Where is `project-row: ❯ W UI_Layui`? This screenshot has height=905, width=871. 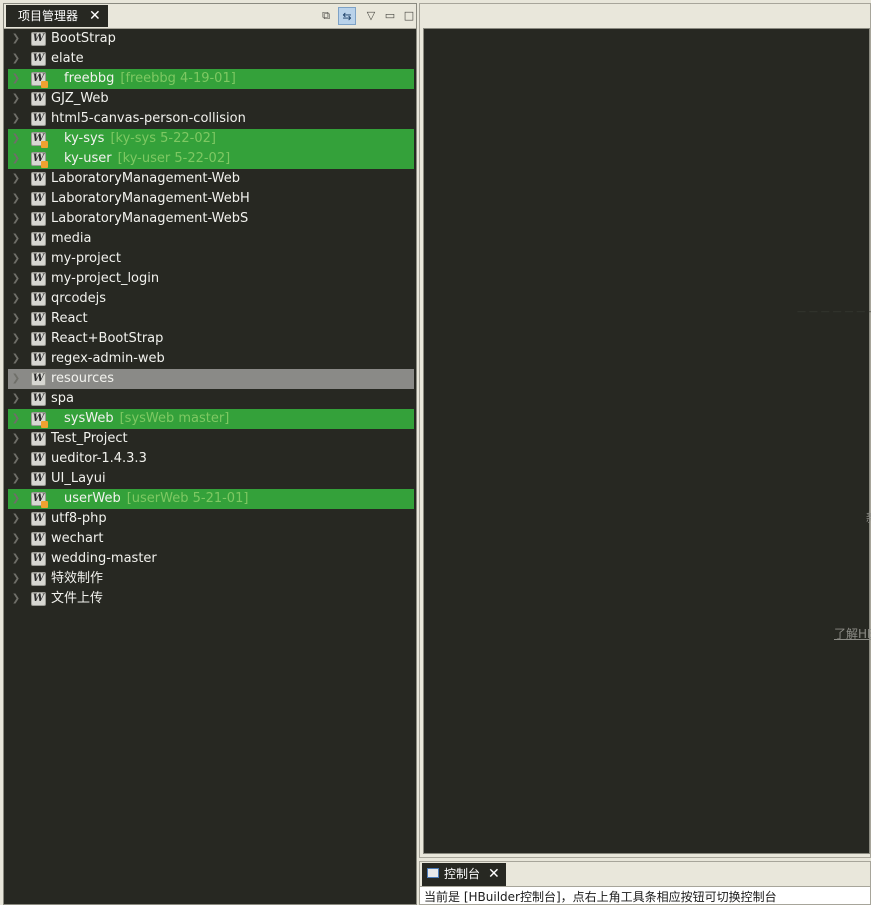 project-row: ❯ W UI_Layui is located at coordinates (211, 479).